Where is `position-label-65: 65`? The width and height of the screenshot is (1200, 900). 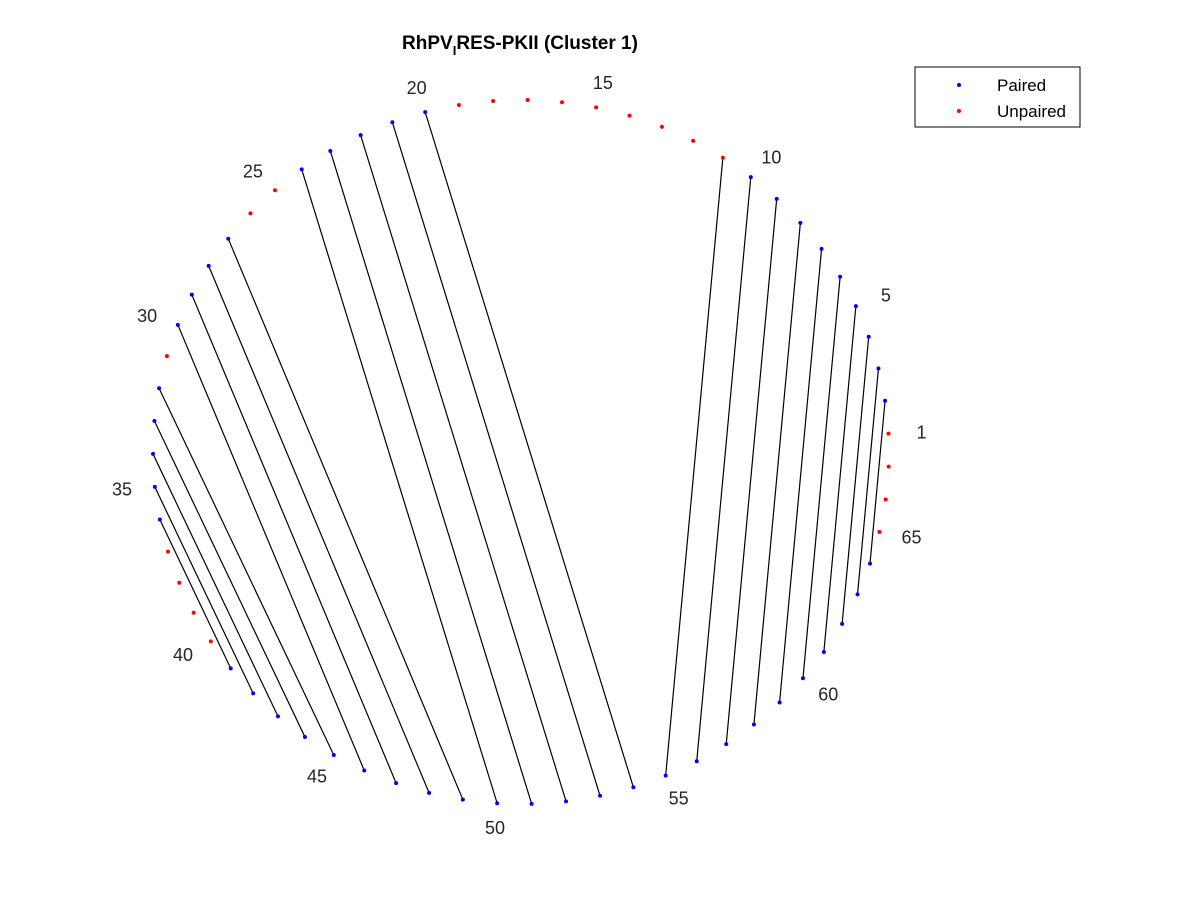
position-label-65: 65 is located at coordinates (912, 538).